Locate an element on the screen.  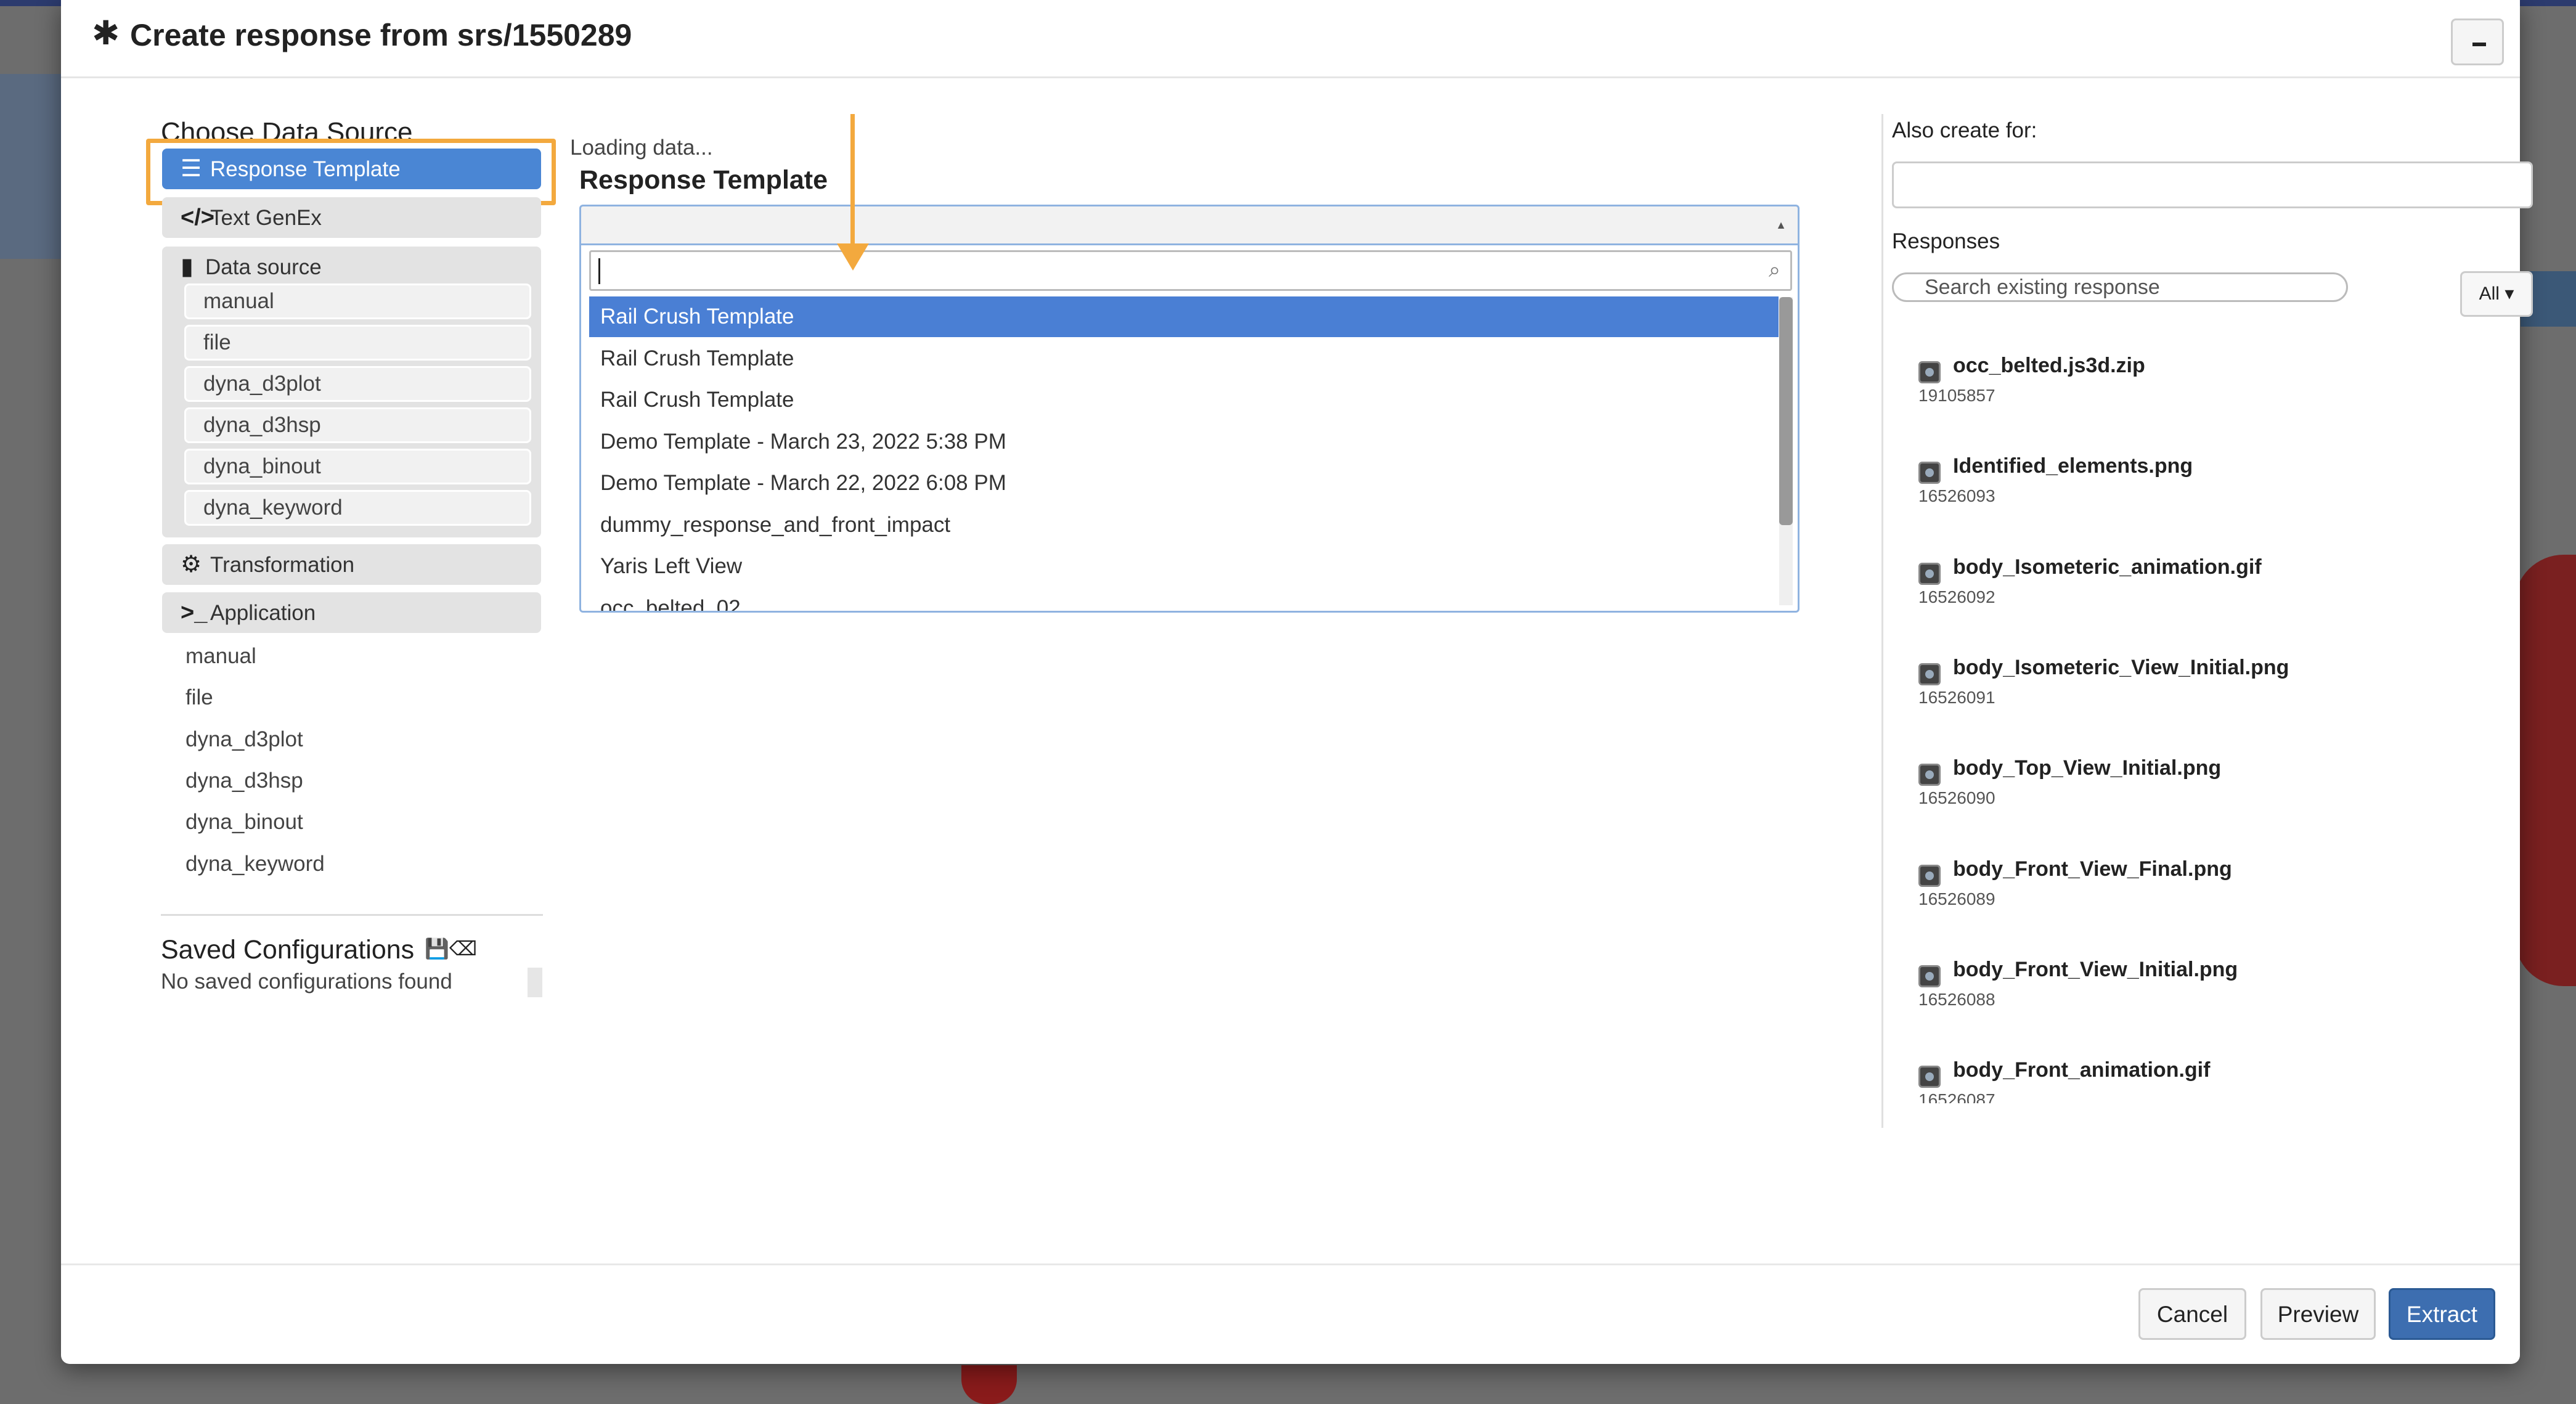
response-name: occ_belted.js3d.zip is located at coordinates (2049, 366).